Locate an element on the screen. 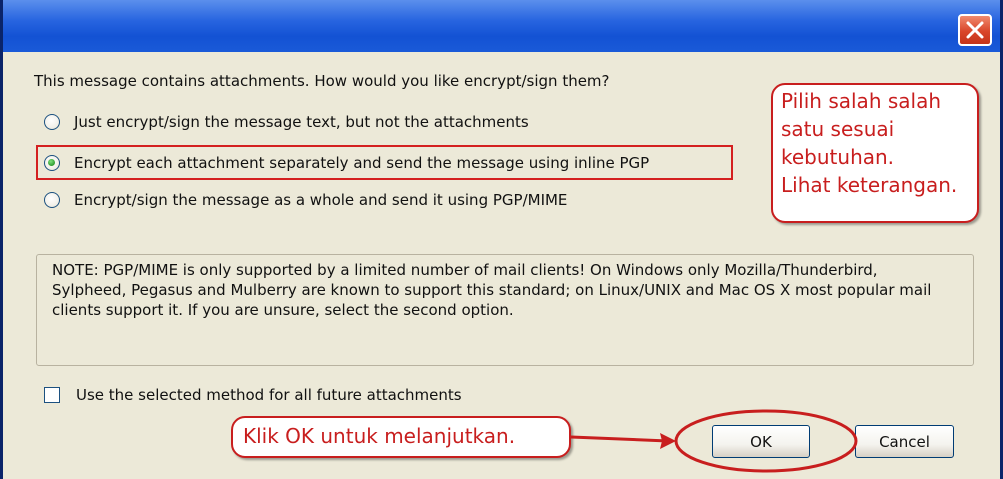  cancel-button: Cancel is located at coordinates (904, 441).